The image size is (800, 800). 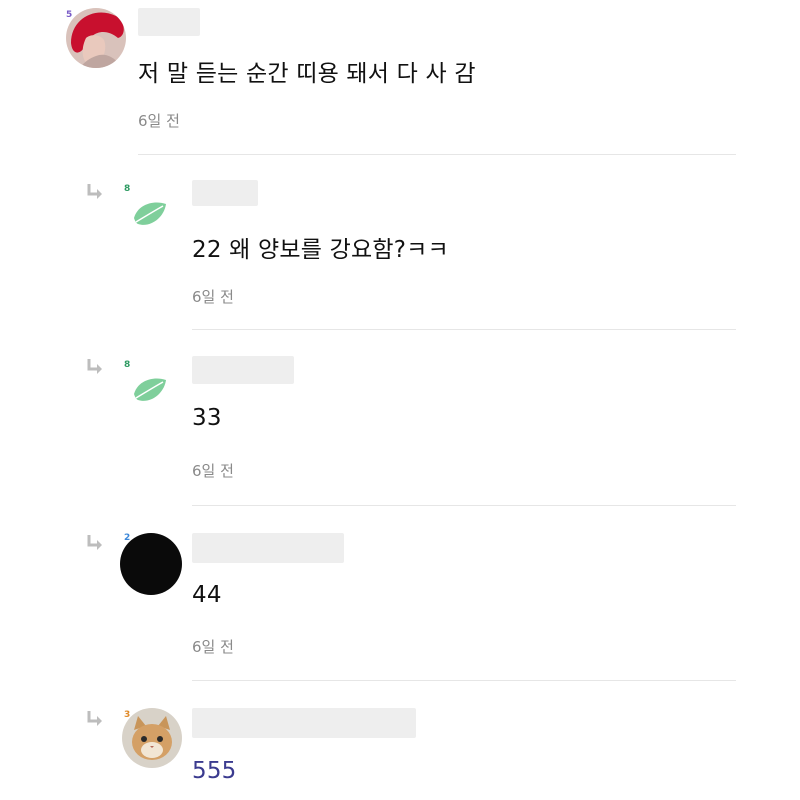 What do you see at coordinates (127, 715) in the screenshot?
I see `level-badge-icon: 3` at bounding box center [127, 715].